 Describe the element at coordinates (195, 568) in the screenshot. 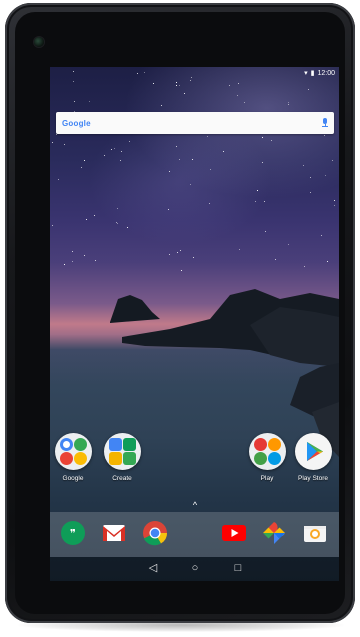

I see `home-button: ○` at that location.